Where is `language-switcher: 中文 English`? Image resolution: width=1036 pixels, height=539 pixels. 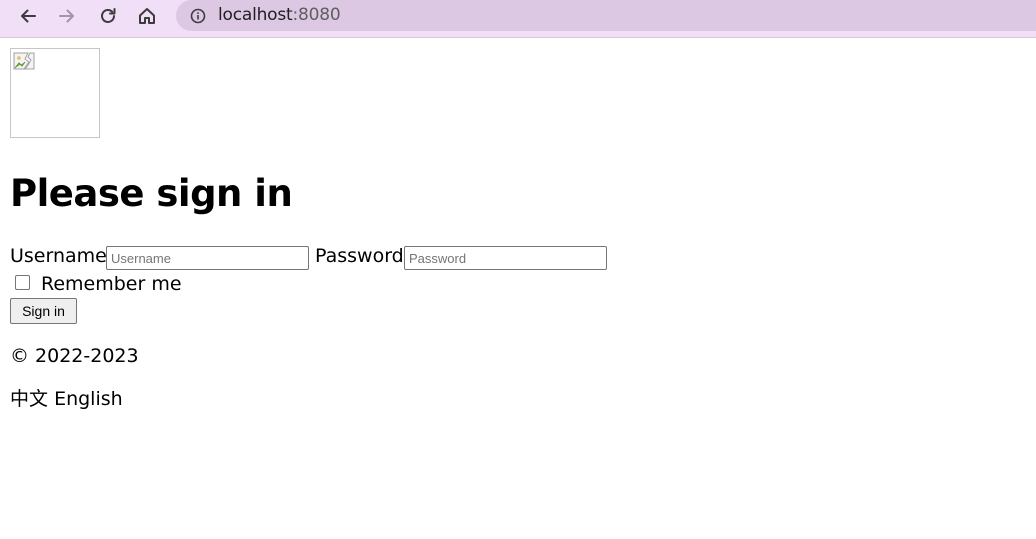
language-switcher: 中文 English is located at coordinates (66, 399).